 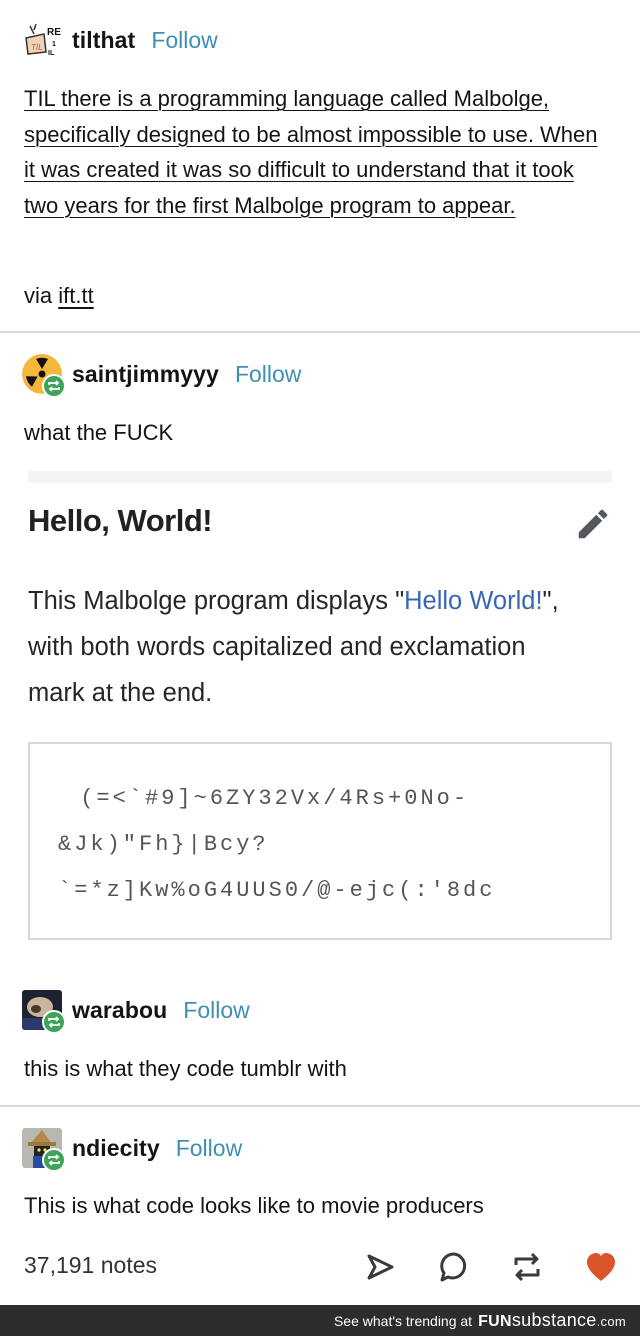 I want to click on watermark-brand: FUNsubstance.com, so click(x=552, y=1320).